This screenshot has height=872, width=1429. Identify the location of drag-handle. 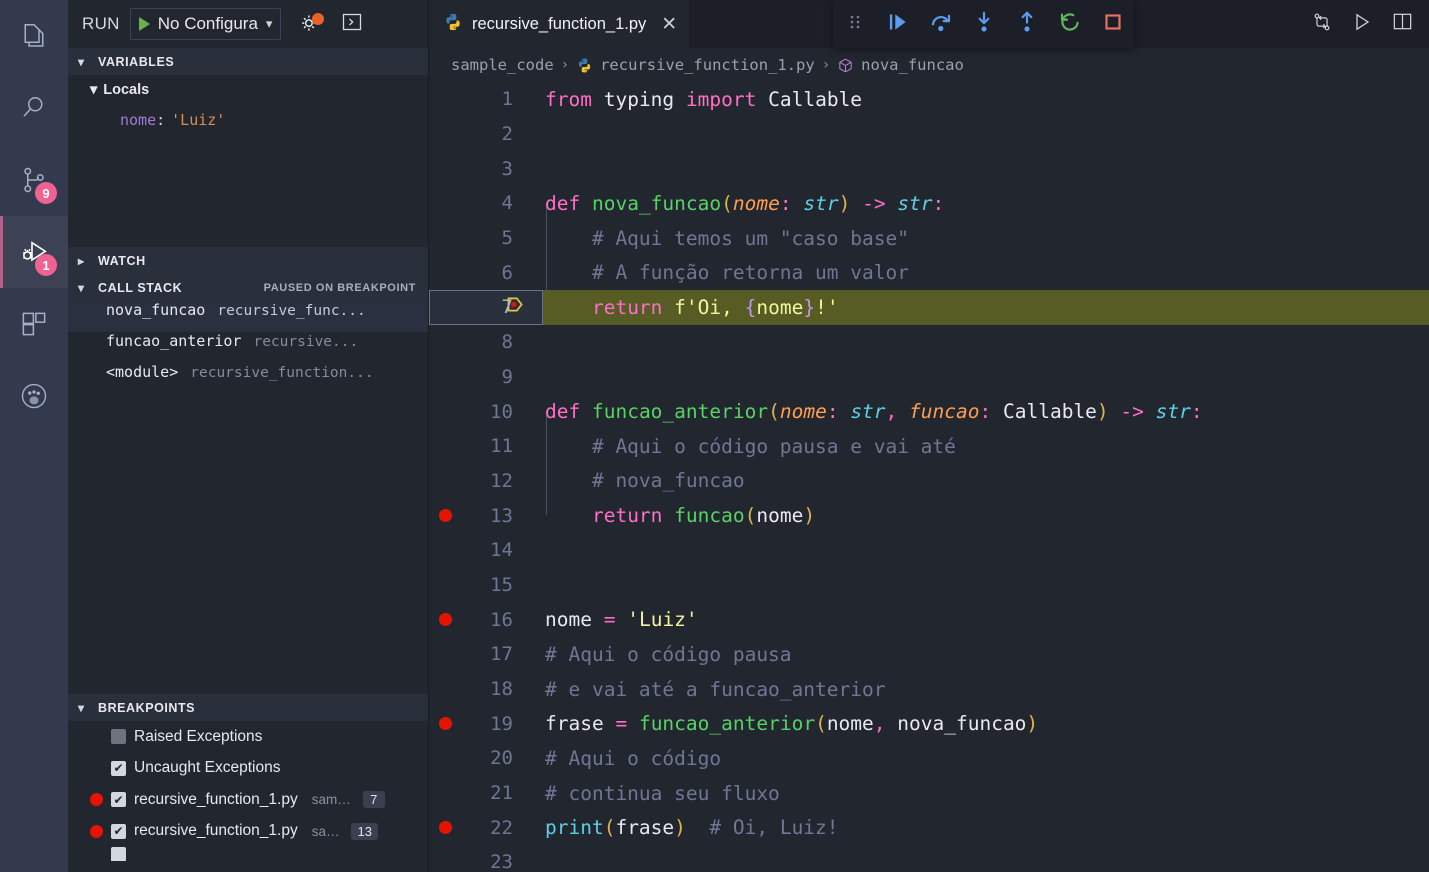
(854, 24).